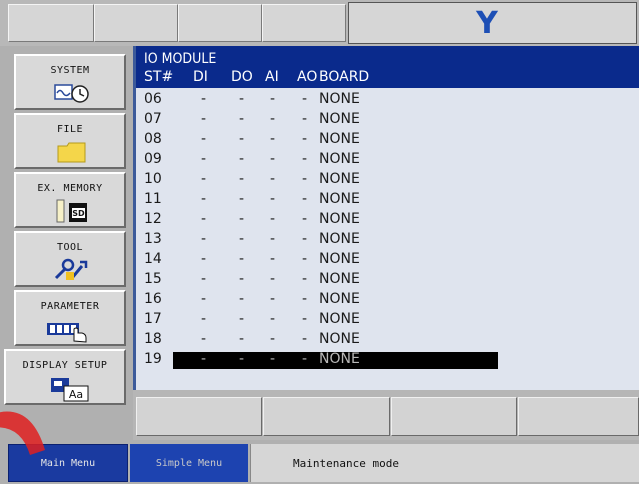  I want to click on table-row: 11- - - - NONE, so click(387, 200).